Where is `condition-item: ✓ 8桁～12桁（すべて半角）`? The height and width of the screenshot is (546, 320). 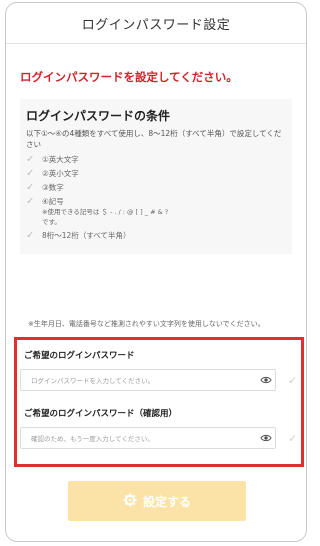
condition-item: ✓ 8桁～12桁（すべて半角） is located at coordinates (155, 235).